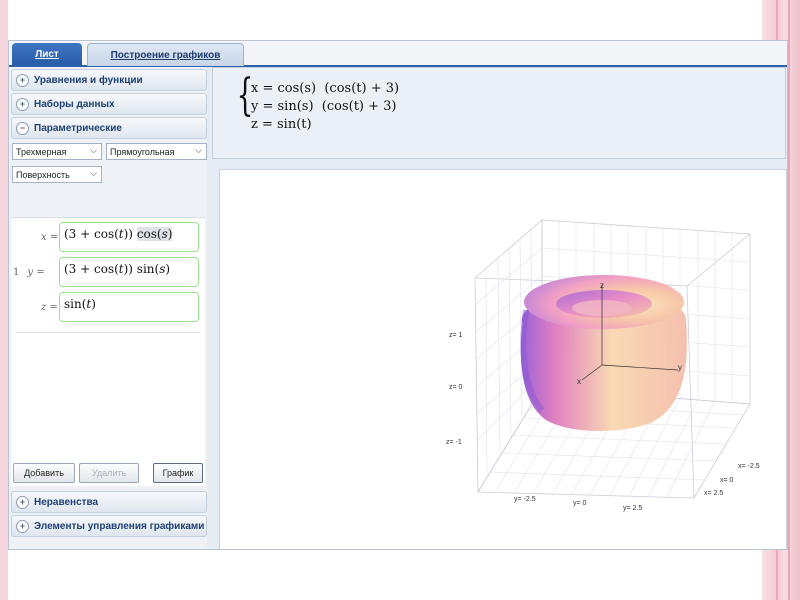 This screenshot has width=800, height=600. What do you see at coordinates (47, 54) in the screenshot?
I see `tab-sheet: Лист` at bounding box center [47, 54].